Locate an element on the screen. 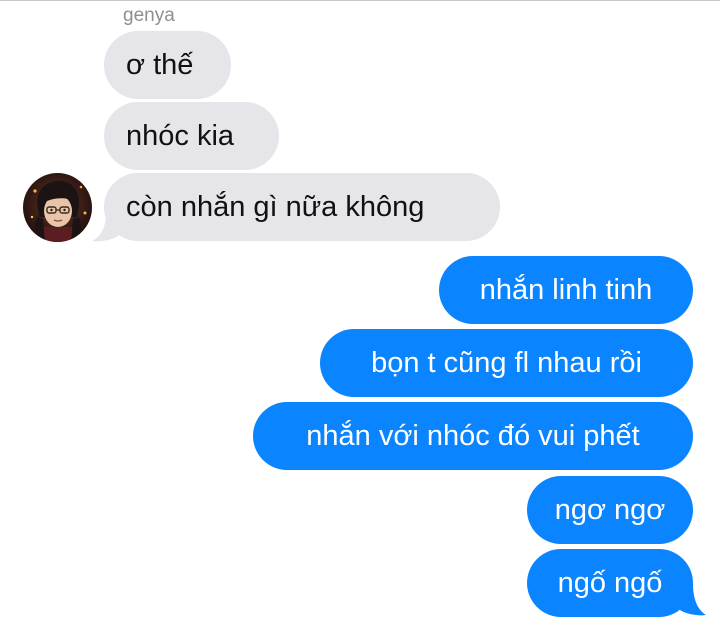 The image size is (720, 621). outgoing-message-bubble: nhắn linh tinh is located at coordinates (566, 290).